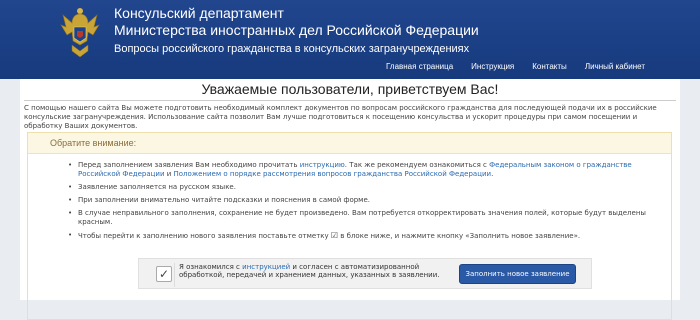 The width and height of the screenshot is (700, 320). Describe the element at coordinates (517, 274) in the screenshot. I see `new-application-button: Заполнить новое заявление` at that location.